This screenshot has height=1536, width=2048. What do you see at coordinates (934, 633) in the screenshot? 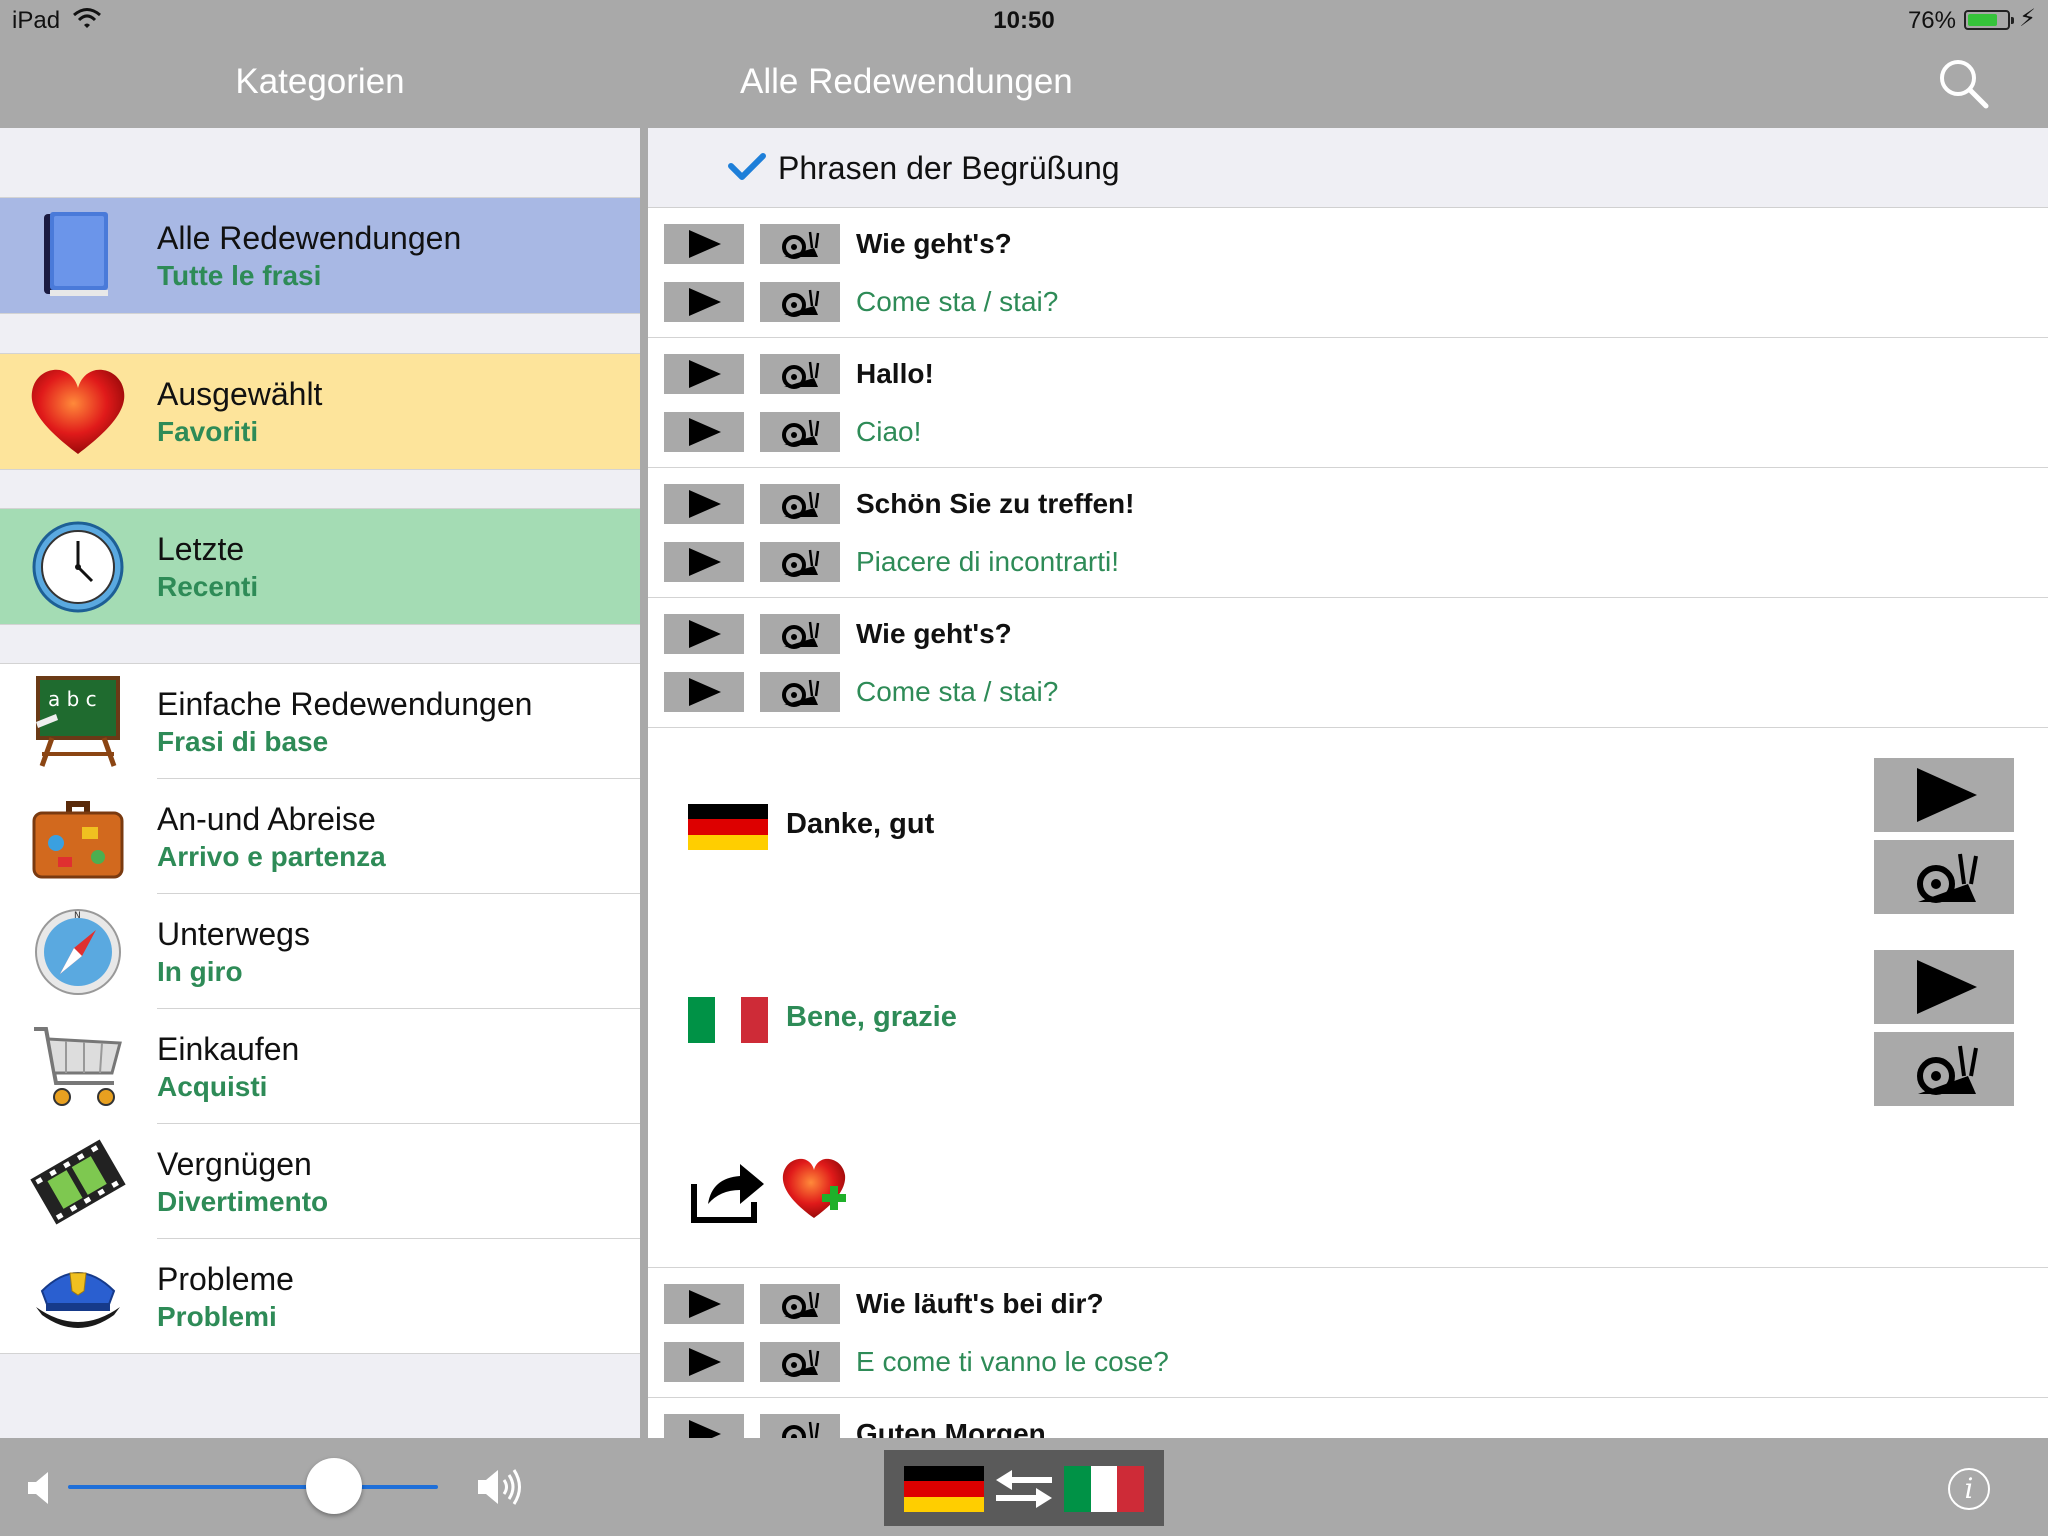
I see `phrase-german: Wie geht's?` at bounding box center [934, 633].